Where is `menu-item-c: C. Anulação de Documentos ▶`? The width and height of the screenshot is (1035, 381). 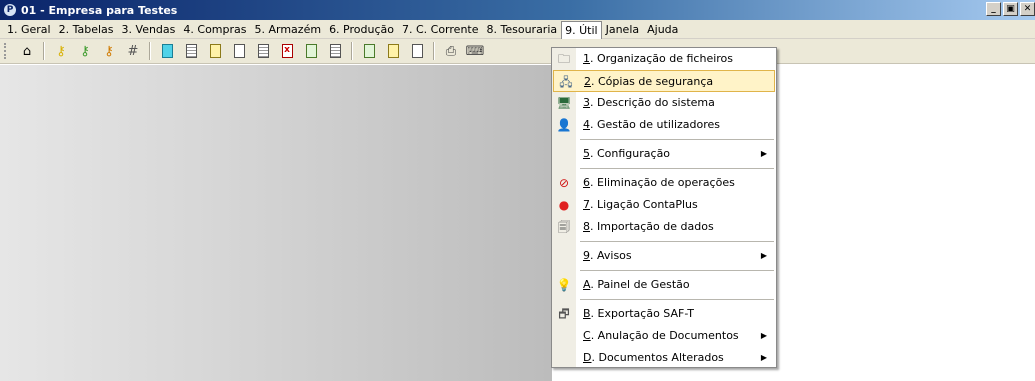 menu-item-c: C. Anulação de Documentos ▶ is located at coordinates (664, 336).